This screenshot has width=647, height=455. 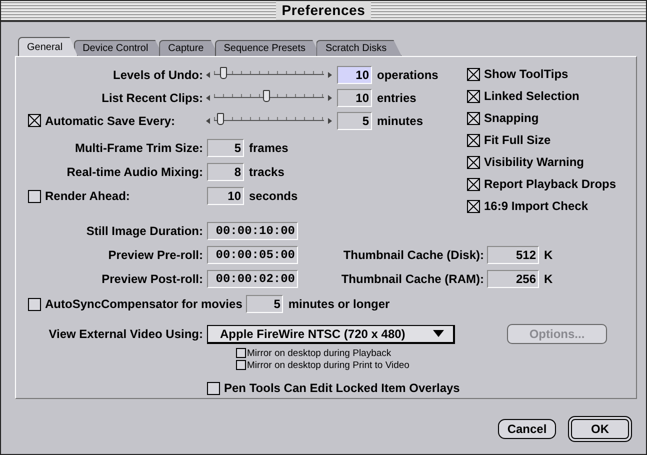 What do you see at coordinates (526, 74) in the screenshot?
I see `option-label: Show ToolTips` at bounding box center [526, 74].